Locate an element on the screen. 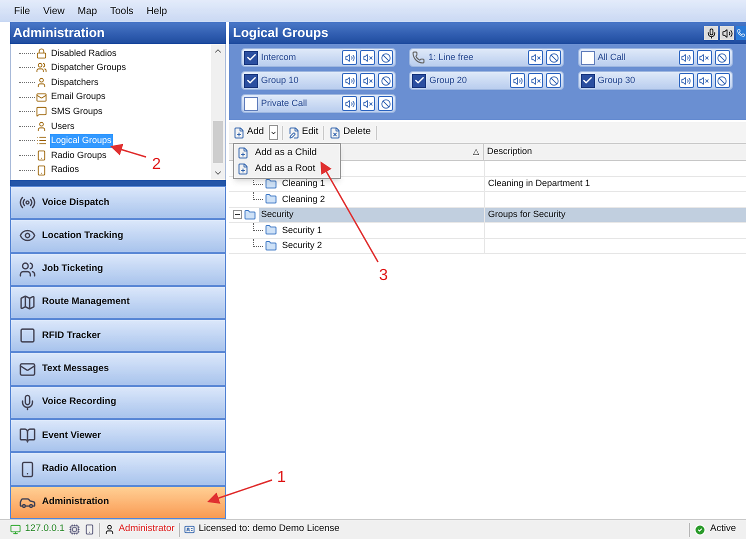  scrollbar-thumb is located at coordinates (218, 142).